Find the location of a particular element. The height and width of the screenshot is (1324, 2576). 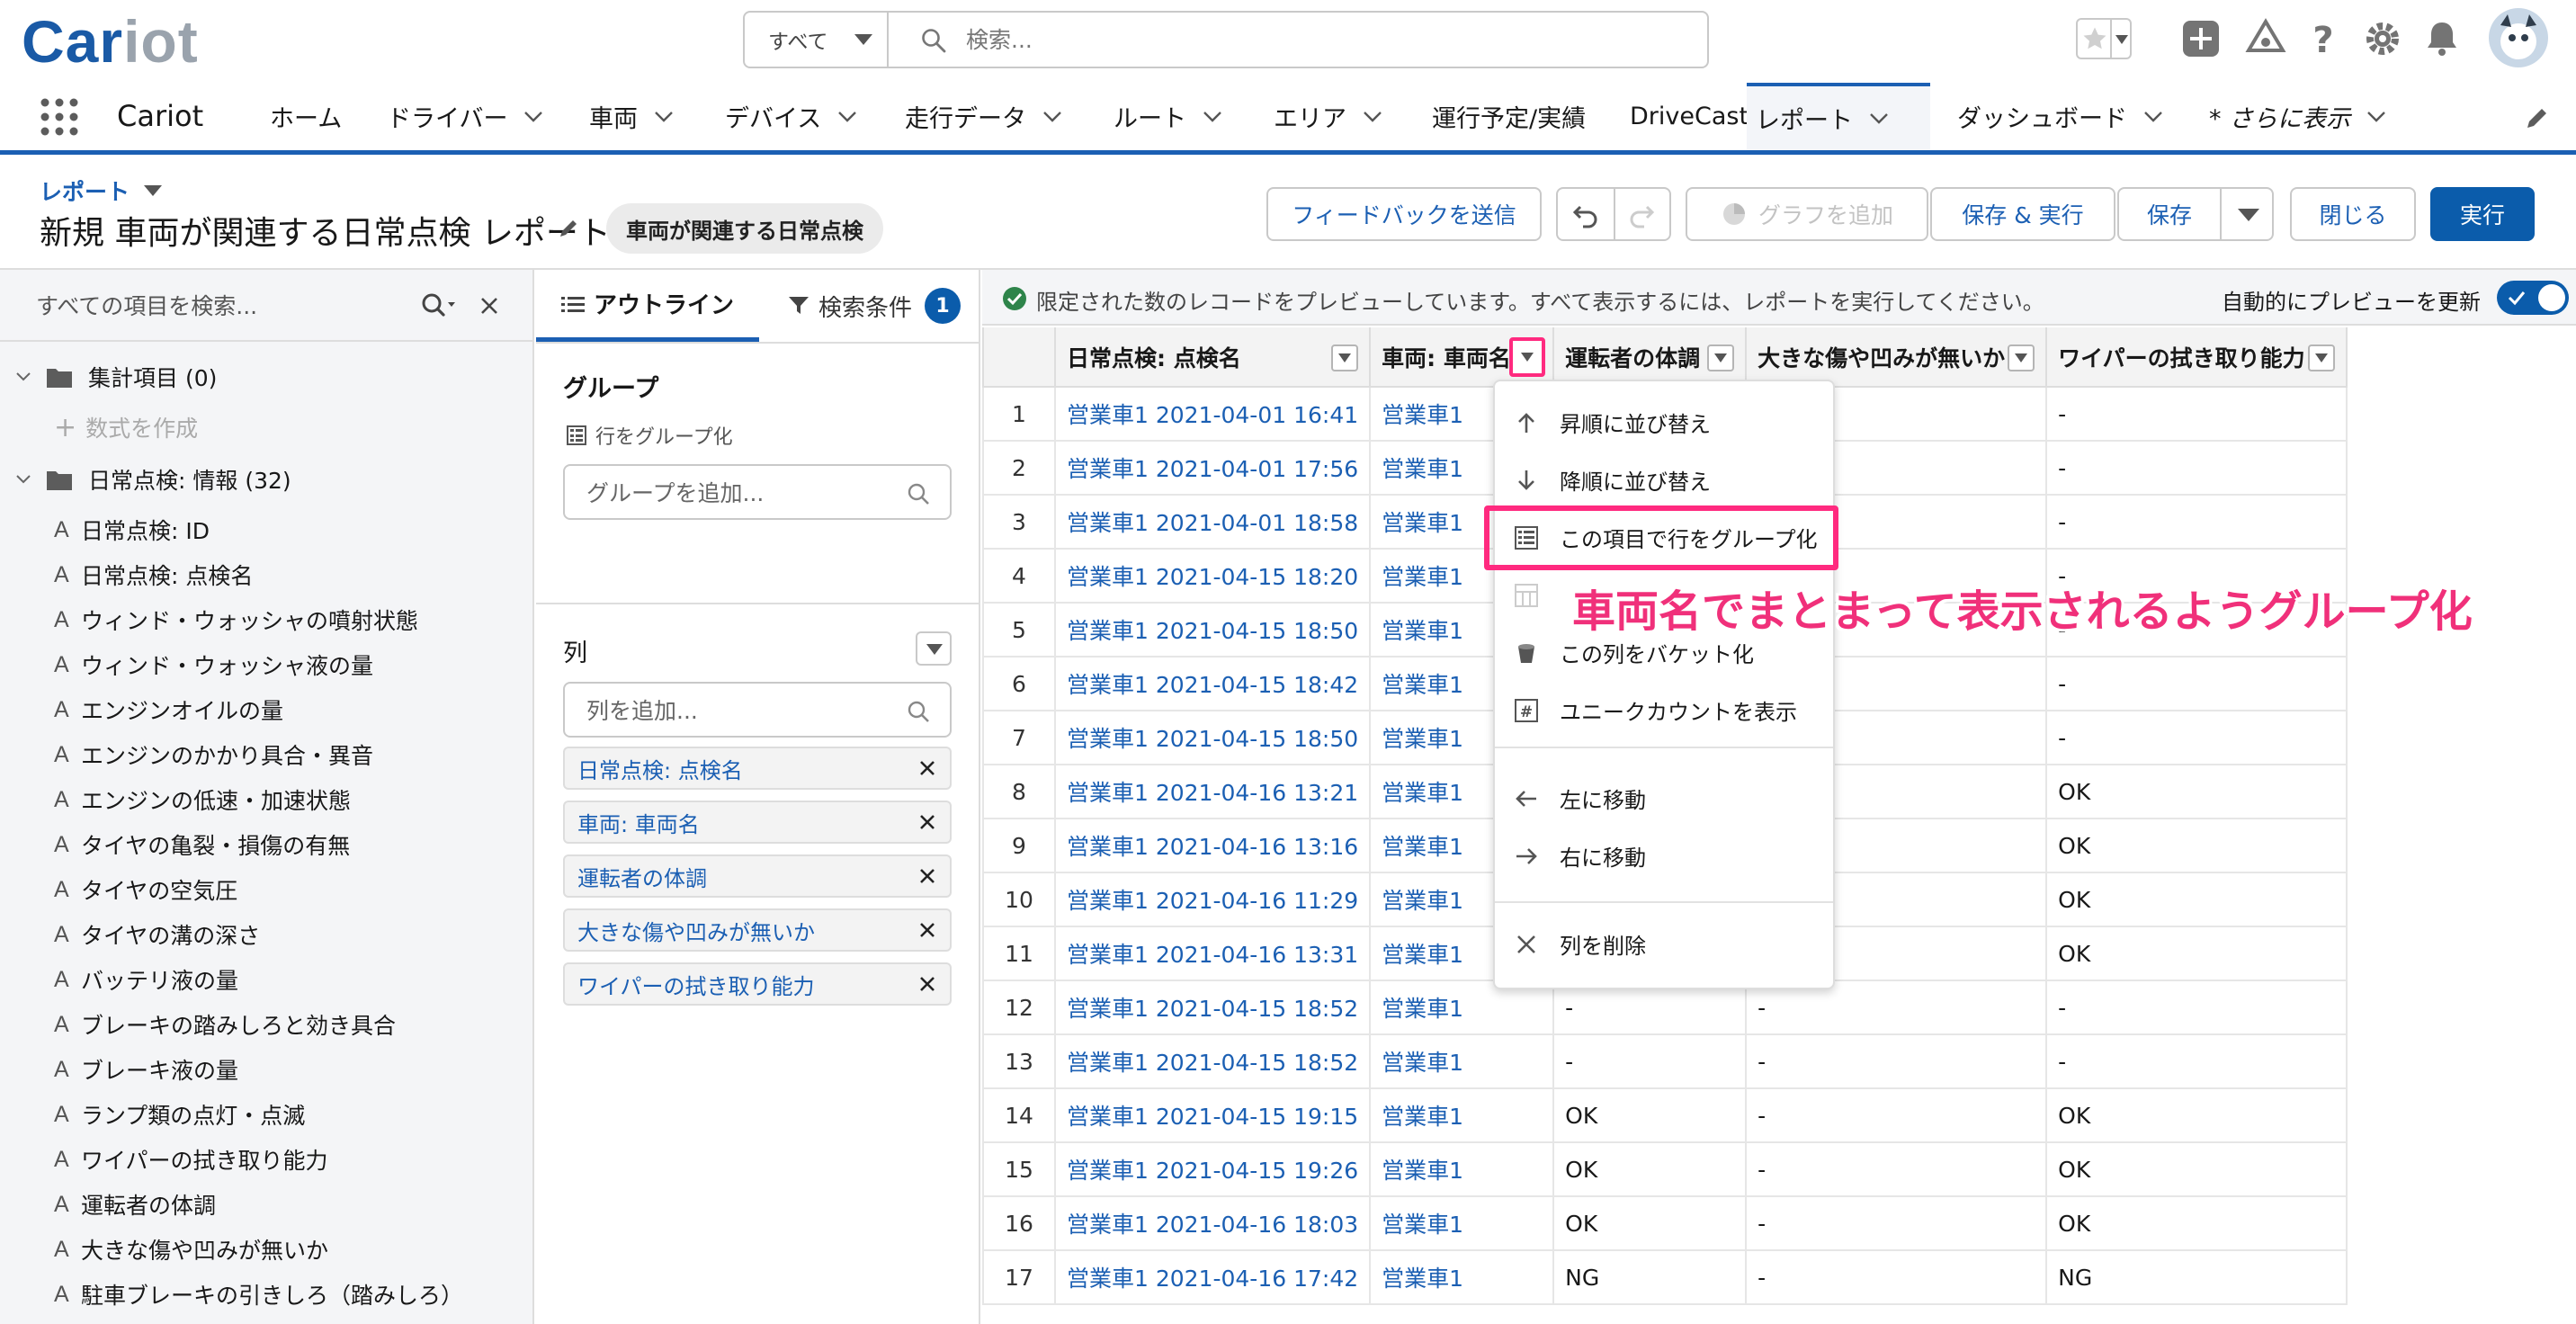

table-cell: 営業車1 2021-04-15 18:42 is located at coordinates (1212, 684).